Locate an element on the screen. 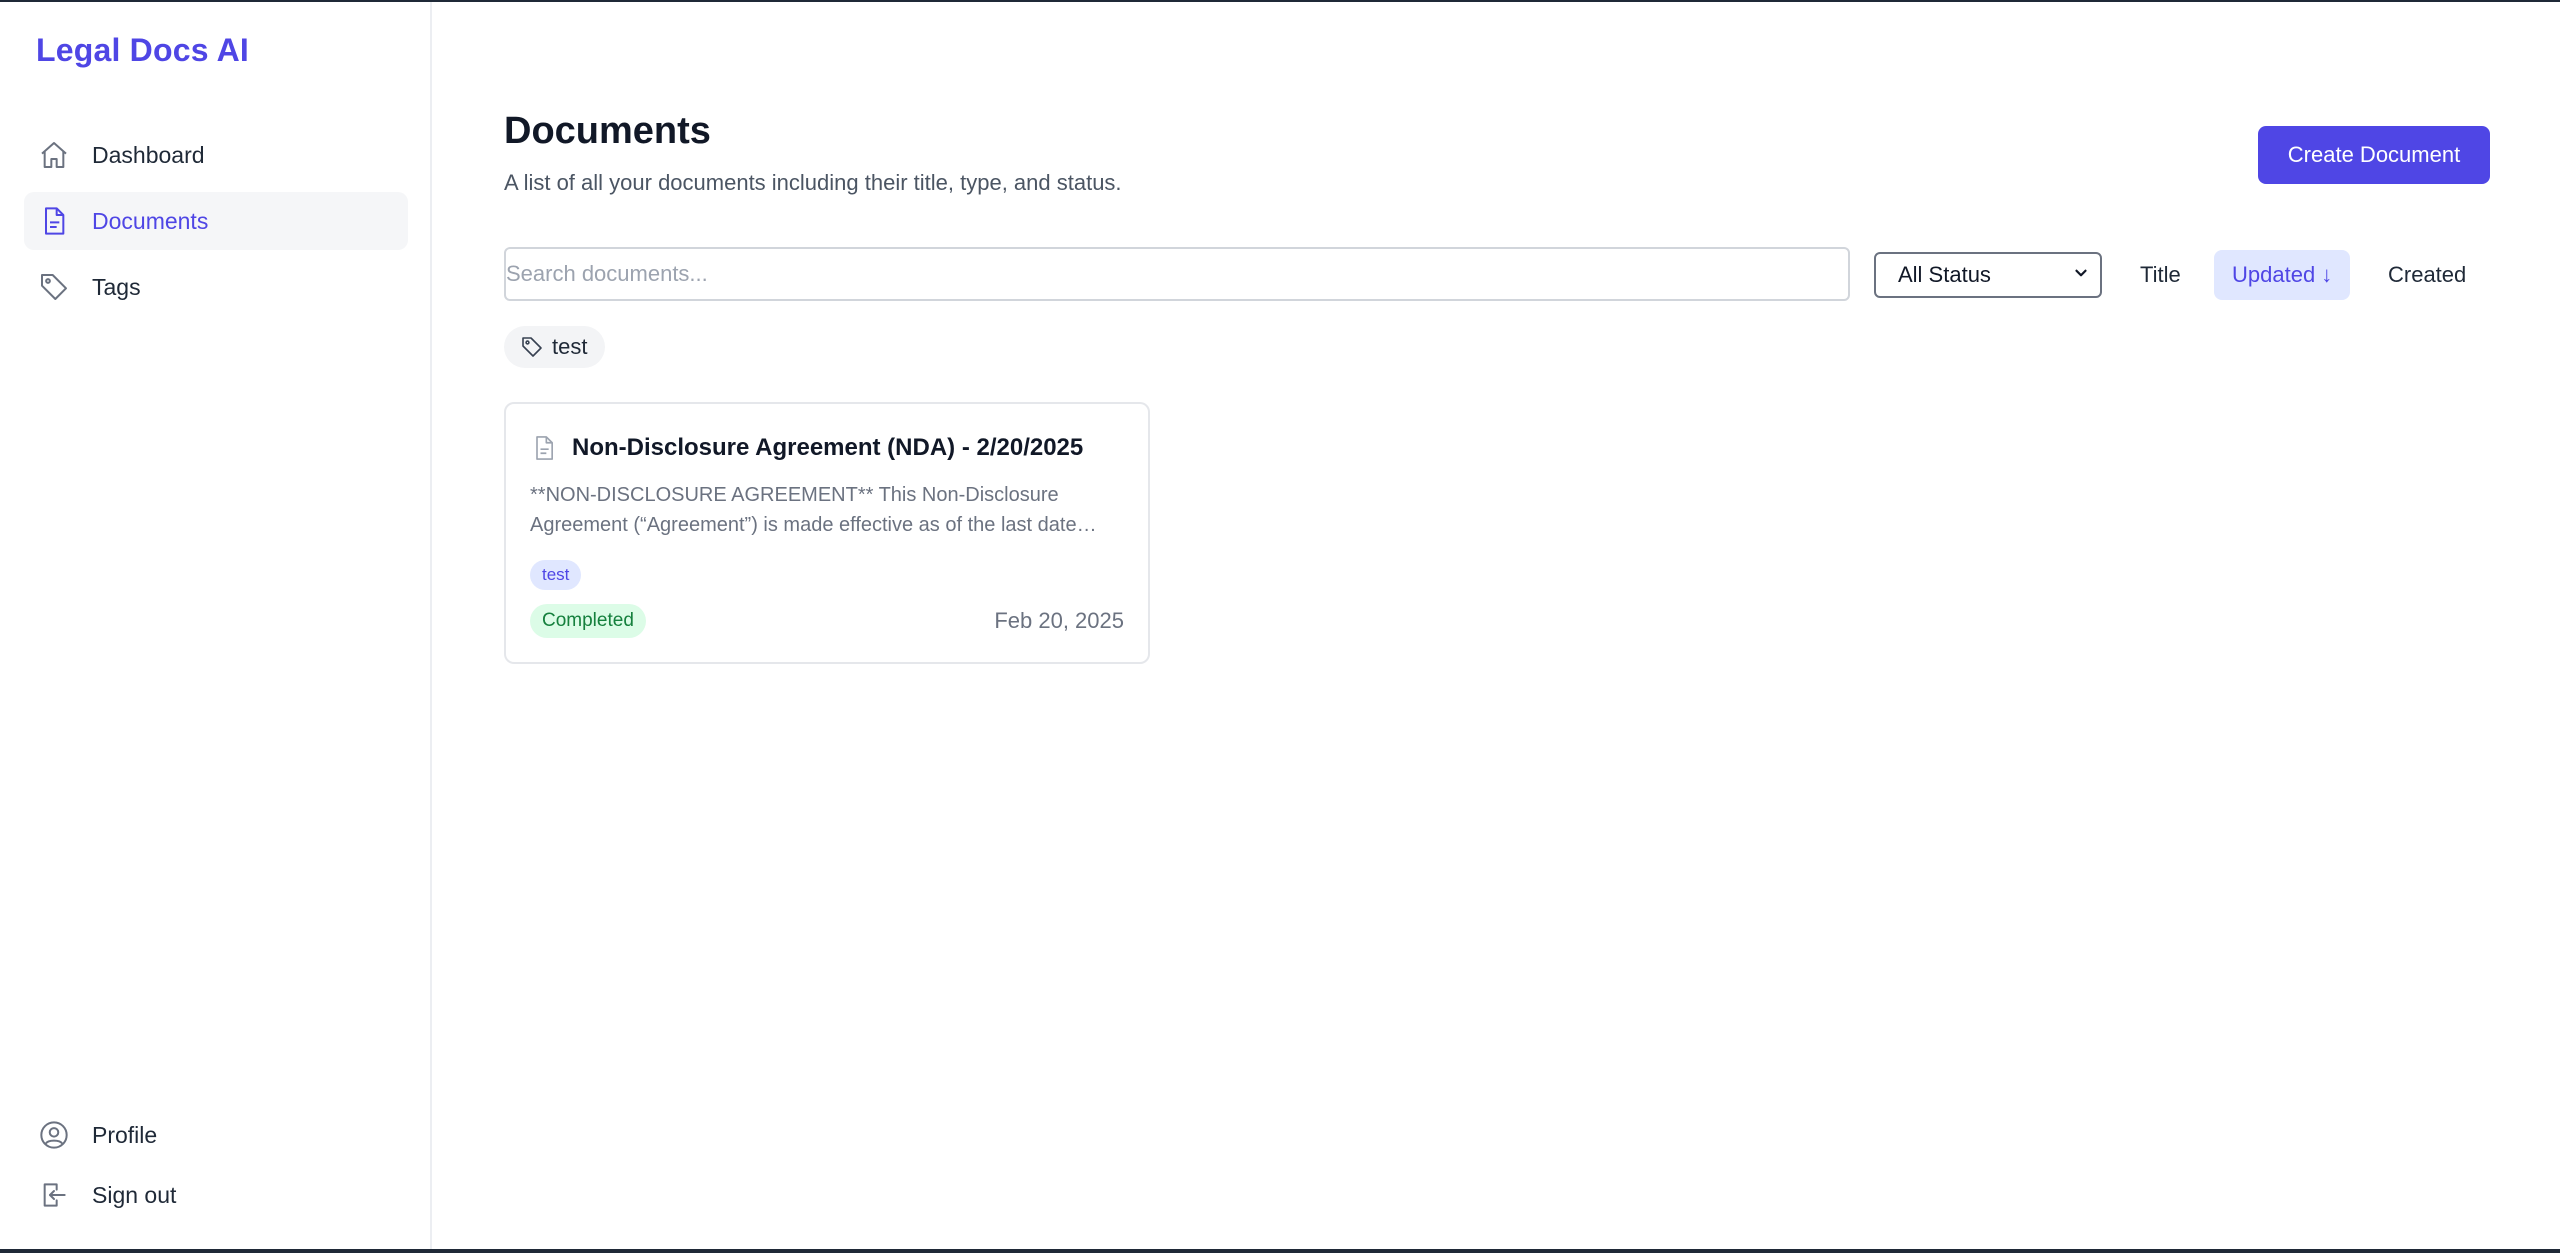  sidebar-nav: Dashboard Documents Tags is located at coordinates (216, 225).